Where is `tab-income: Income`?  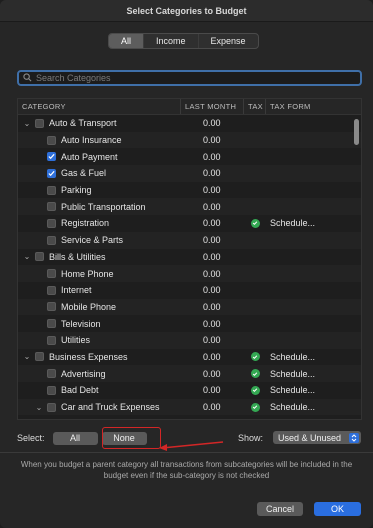
tab-income: Income is located at coordinates (171, 41).